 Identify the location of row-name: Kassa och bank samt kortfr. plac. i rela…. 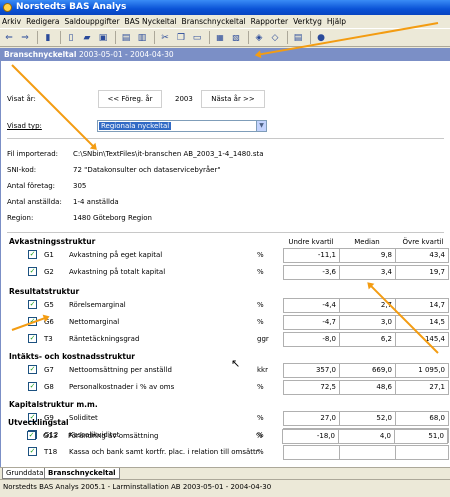
(164, 452).